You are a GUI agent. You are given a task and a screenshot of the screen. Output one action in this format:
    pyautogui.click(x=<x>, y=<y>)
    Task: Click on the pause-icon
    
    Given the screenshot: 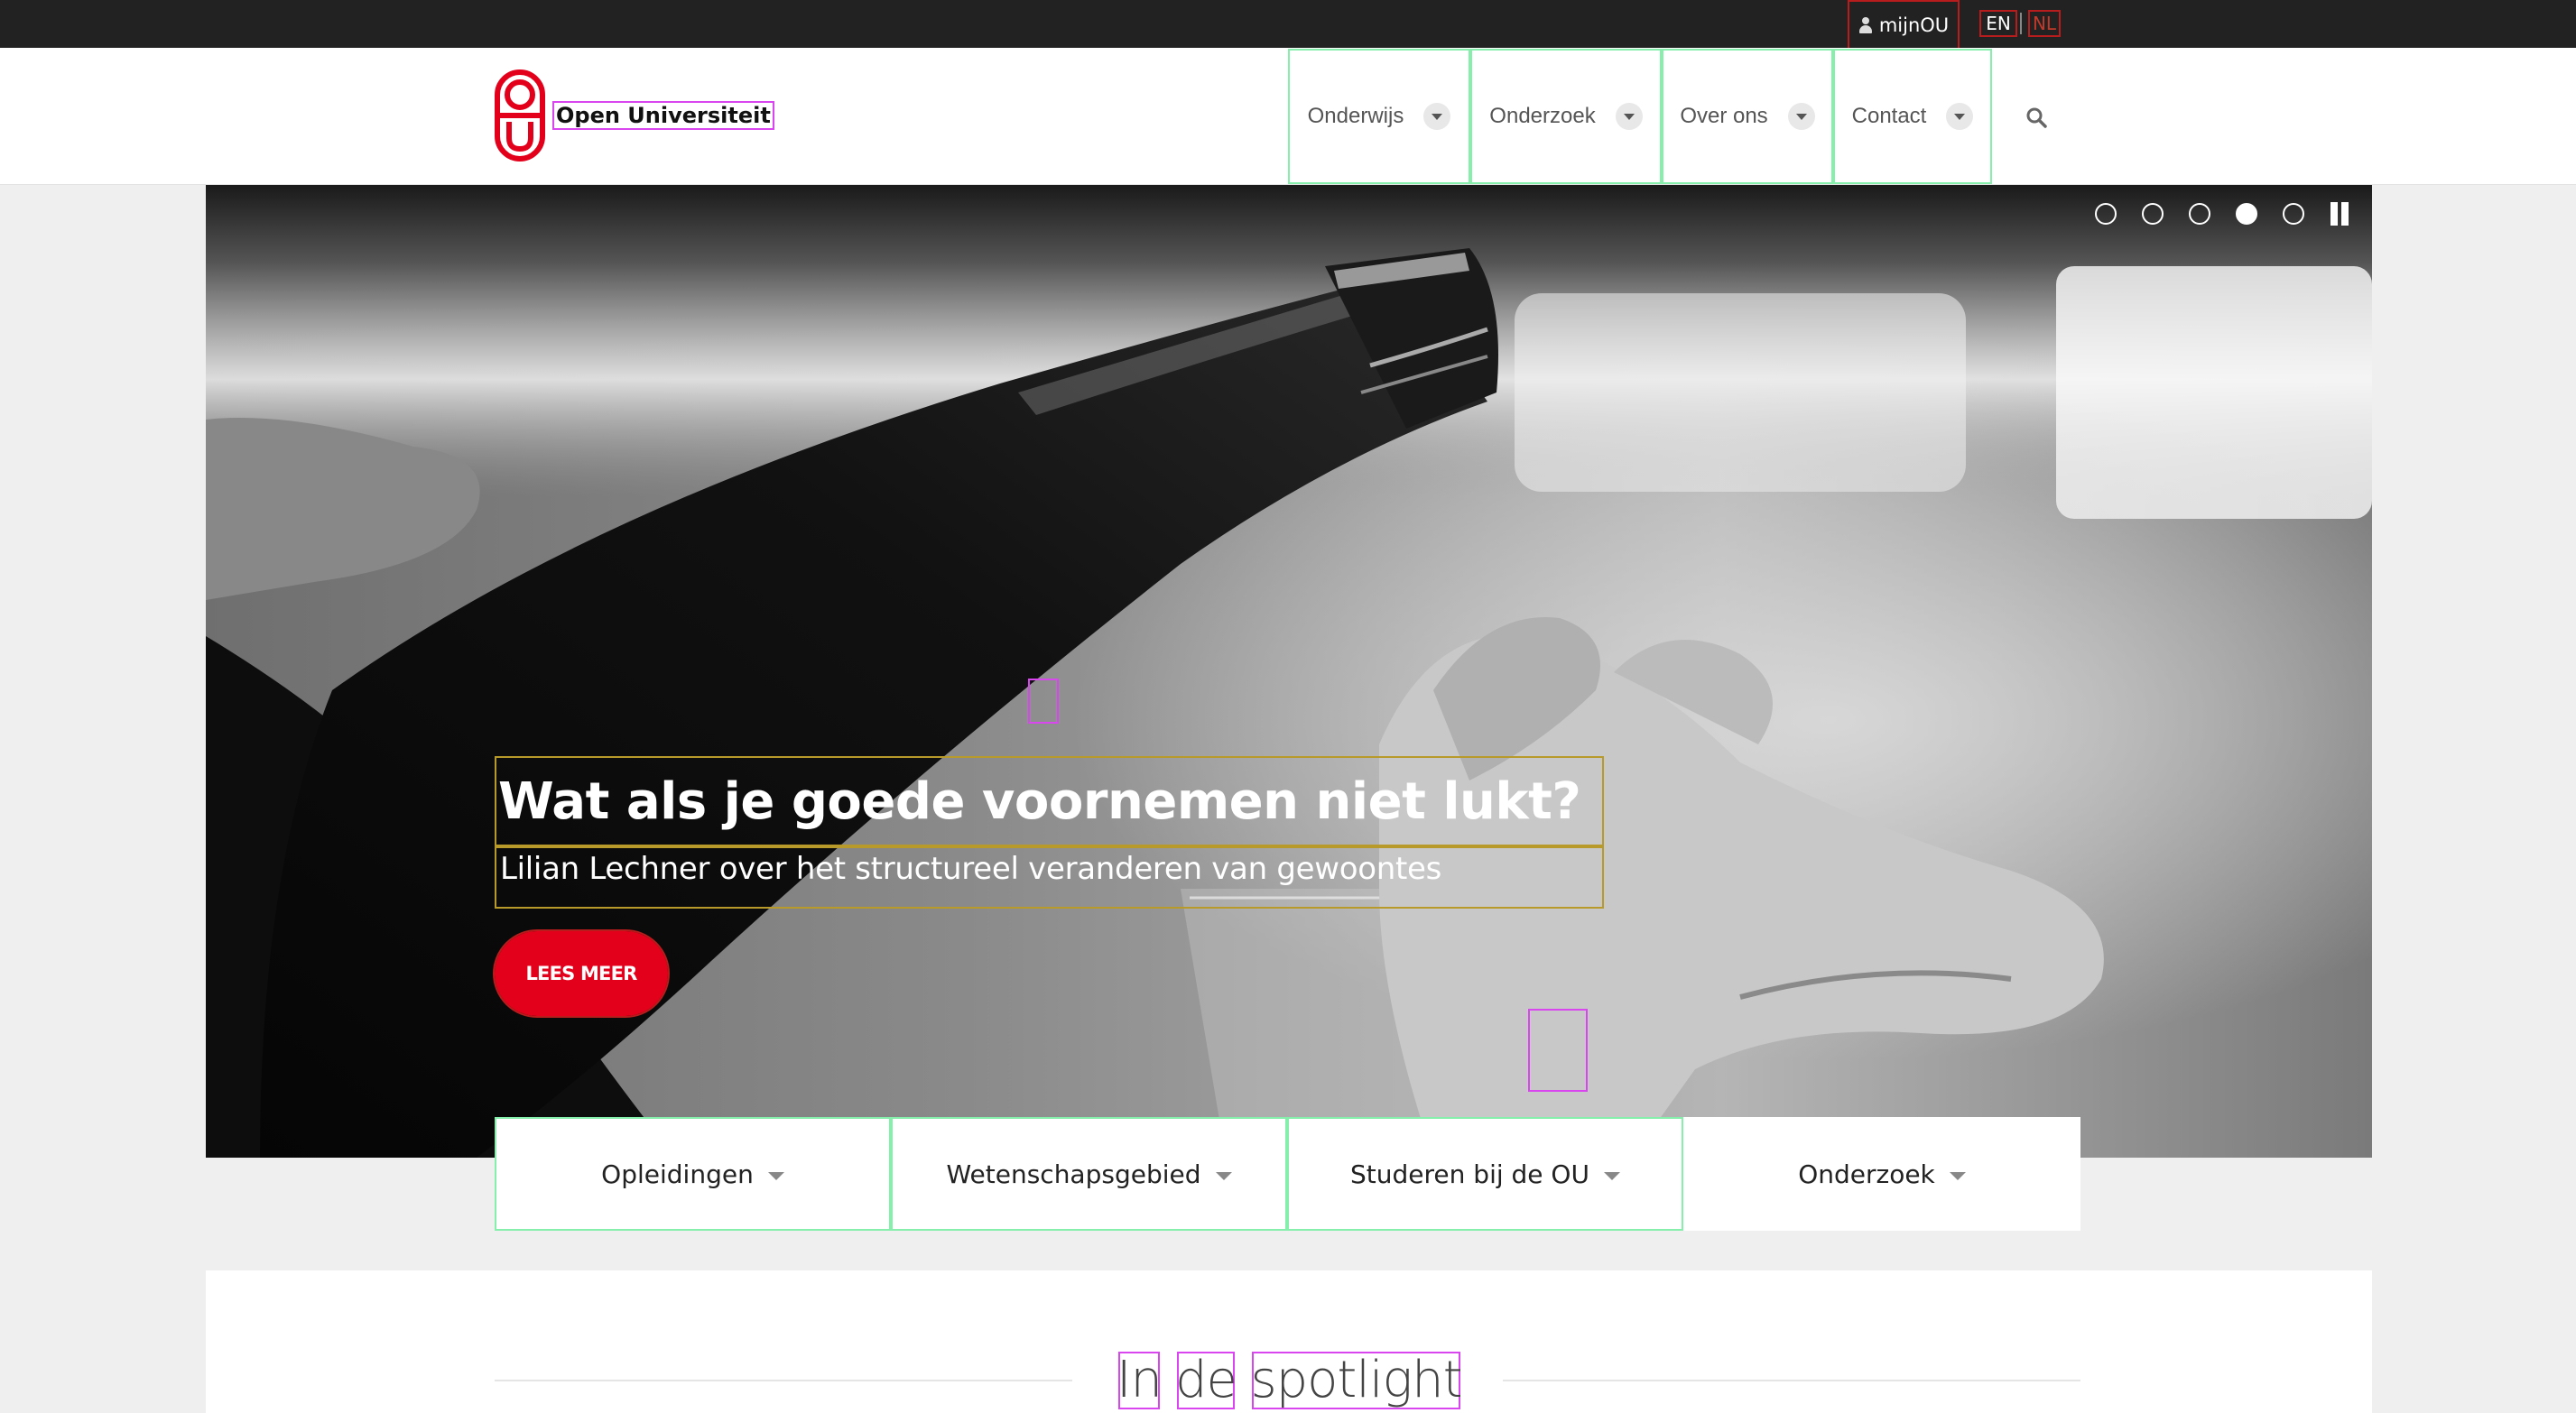 What is the action you would take?
    pyautogui.click(x=2339, y=214)
    